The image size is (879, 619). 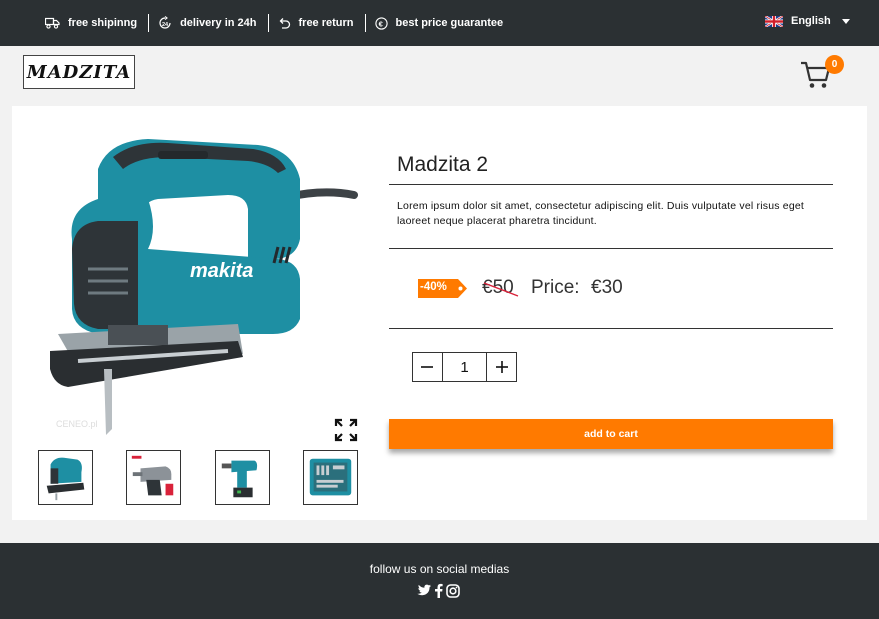 What do you see at coordinates (607, 287) in the screenshot?
I see `price-value: €30` at bounding box center [607, 287].